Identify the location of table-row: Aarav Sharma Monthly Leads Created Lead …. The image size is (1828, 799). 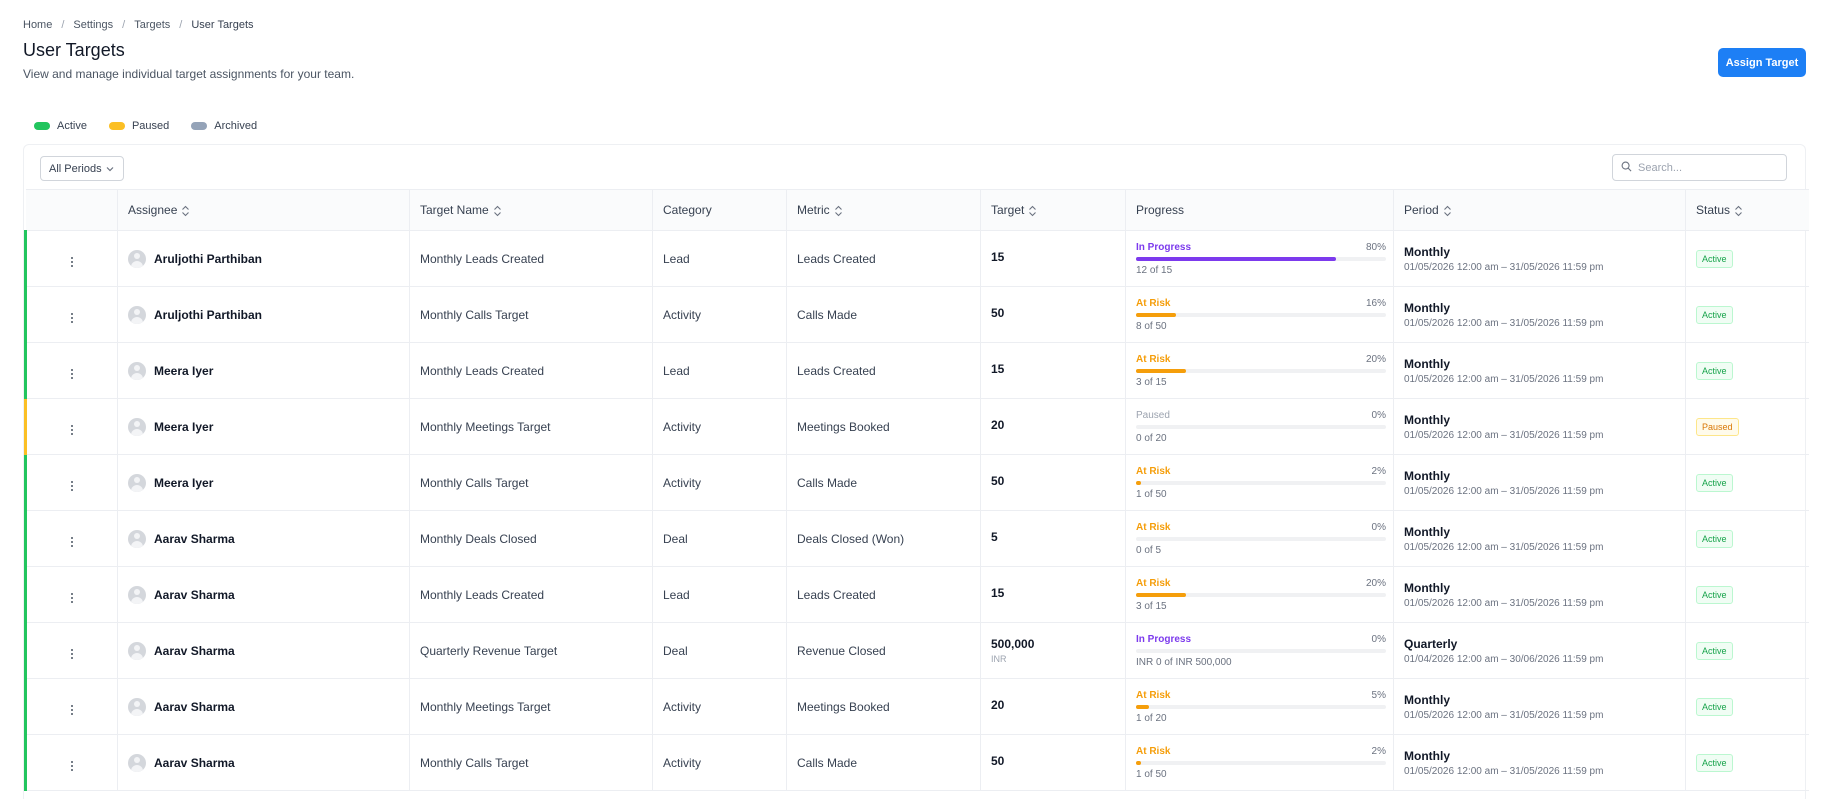
(916, 594).